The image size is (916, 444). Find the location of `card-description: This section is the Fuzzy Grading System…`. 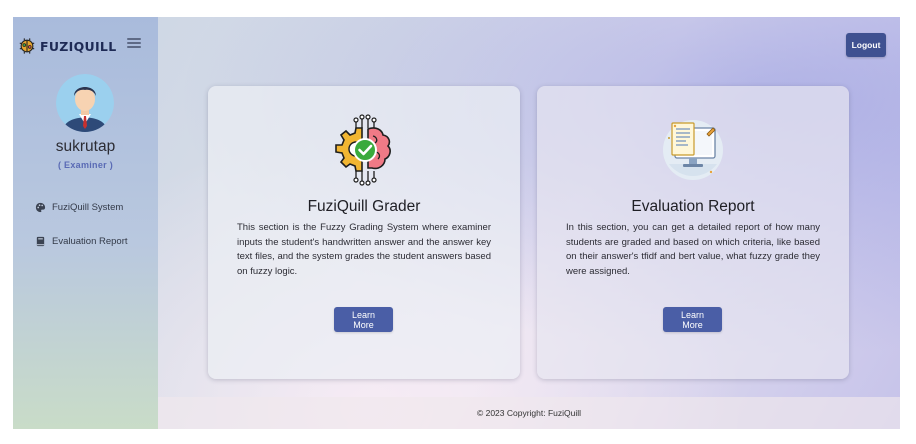

card-description: This section is the Fuzzy Grading System… is located at coordinates (364, 249).